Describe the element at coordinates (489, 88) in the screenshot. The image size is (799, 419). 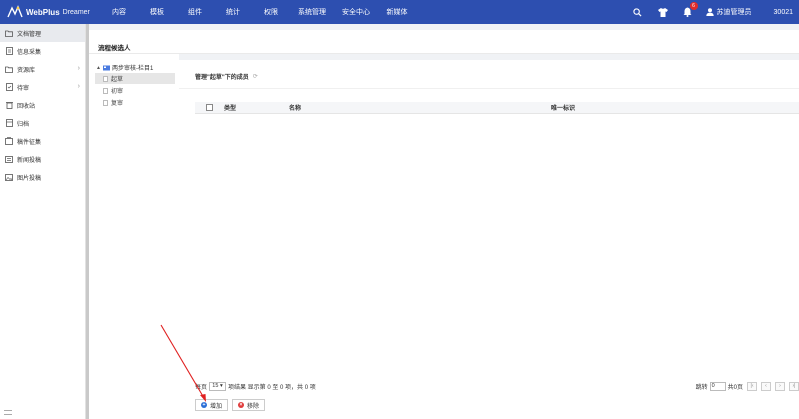
I see `members-divider` at that location.